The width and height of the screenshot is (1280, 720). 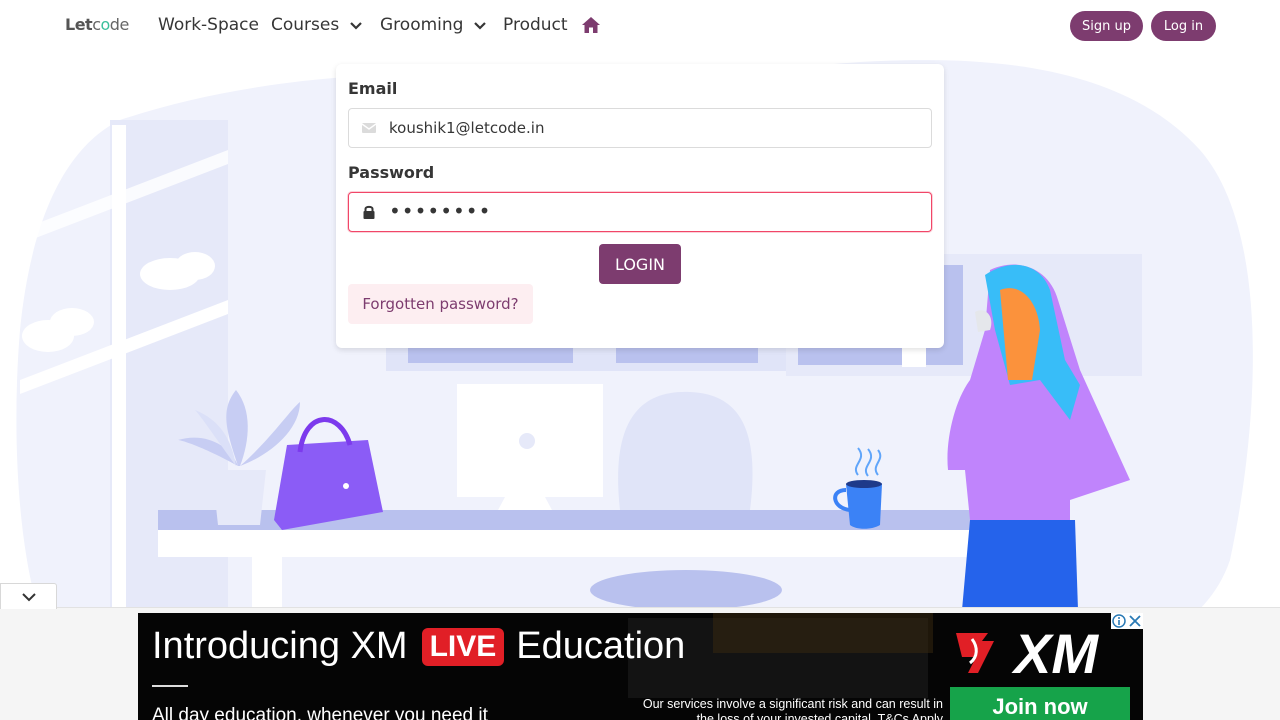 I want to click on ad-info-icon, so click(x=1119, y=621).